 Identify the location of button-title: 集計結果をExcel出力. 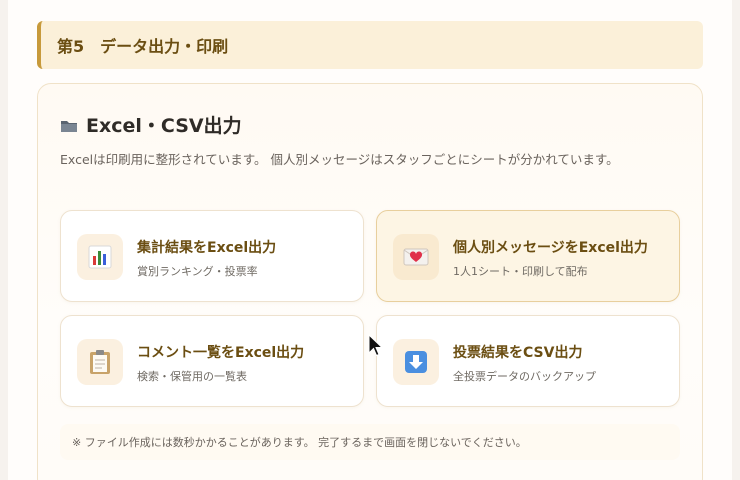
(207, 248).